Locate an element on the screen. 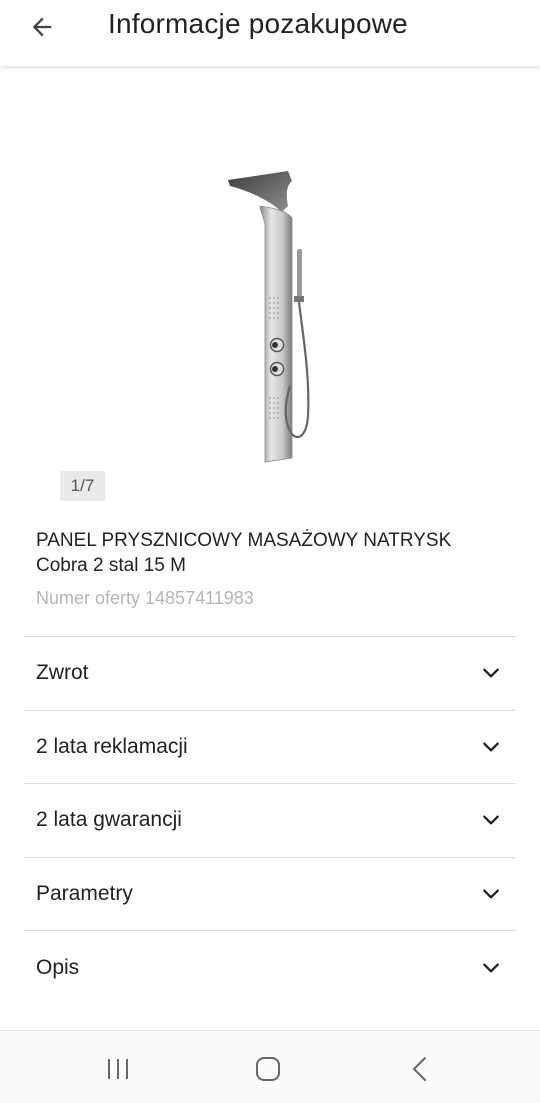 The image size is (540, 1103). product-image is located at coordinates (269, 317).